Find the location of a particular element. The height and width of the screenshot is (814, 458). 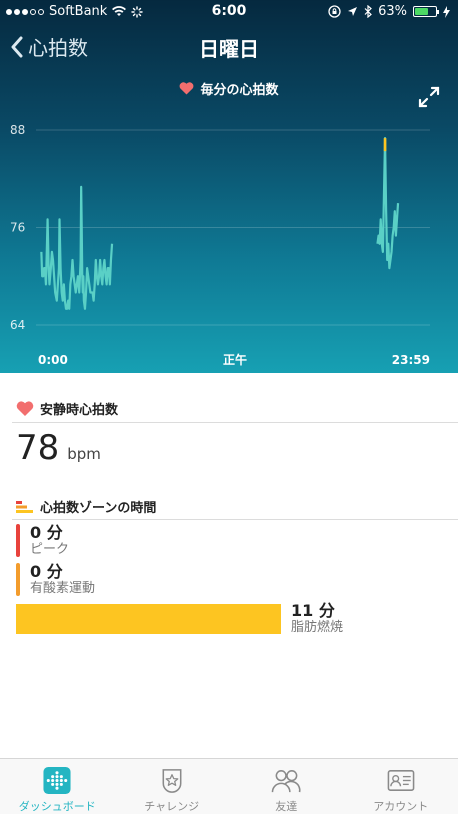

x-tick-label: 正午 is located at coordinates (235, 359).